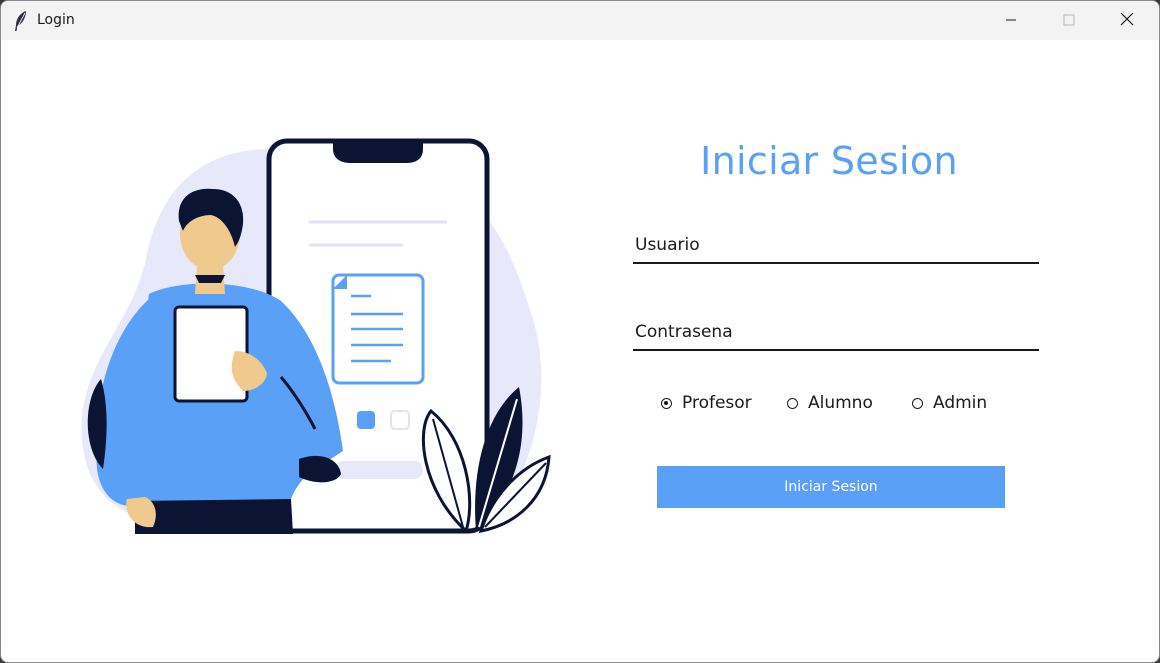 This screenshot has width=1160, height=663. I want to click on minimize-button, so click(1011, 20).